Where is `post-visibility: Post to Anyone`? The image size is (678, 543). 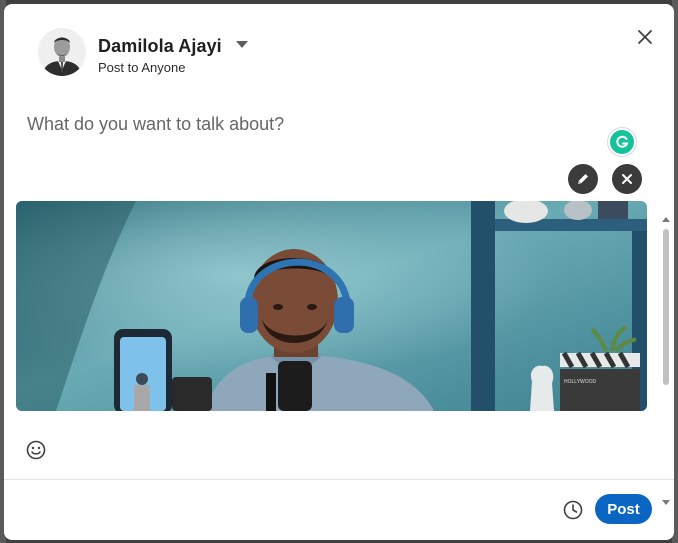
post-visibility: Post to Anyone is located at coordinates (141, 67).